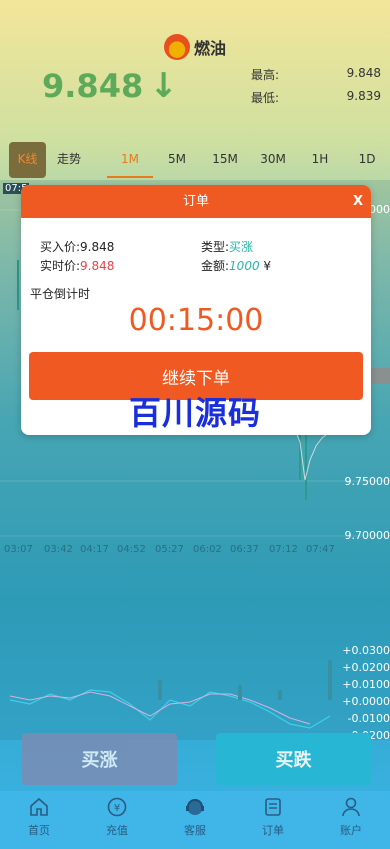 The height and width of the screenshot is (849, 390). What do you see at coordinates (39, 830) in the screenshot?
I see `nav-label: 首页` at bounding box center [39, 830].